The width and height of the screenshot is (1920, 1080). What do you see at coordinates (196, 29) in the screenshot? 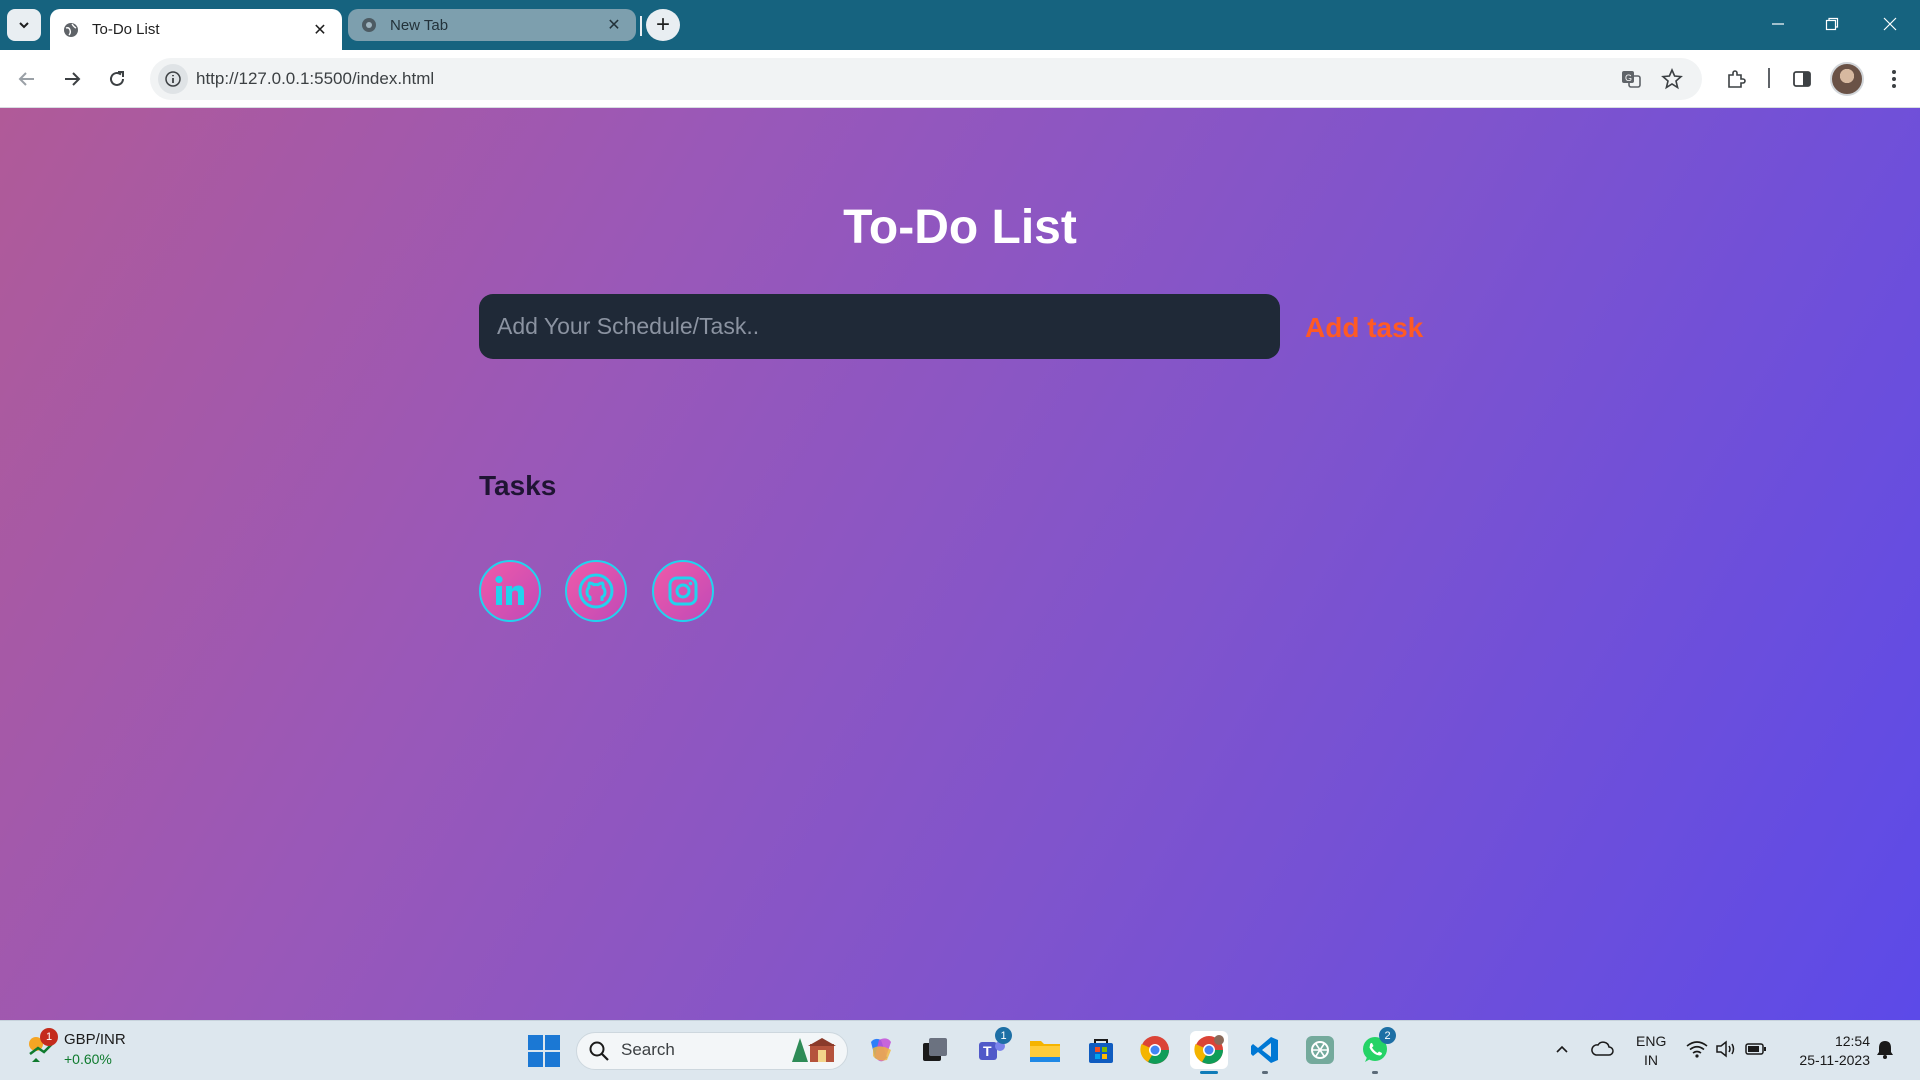
I see `tab-todo-list: To-Do List ✕` at bounding box center [196, 29].